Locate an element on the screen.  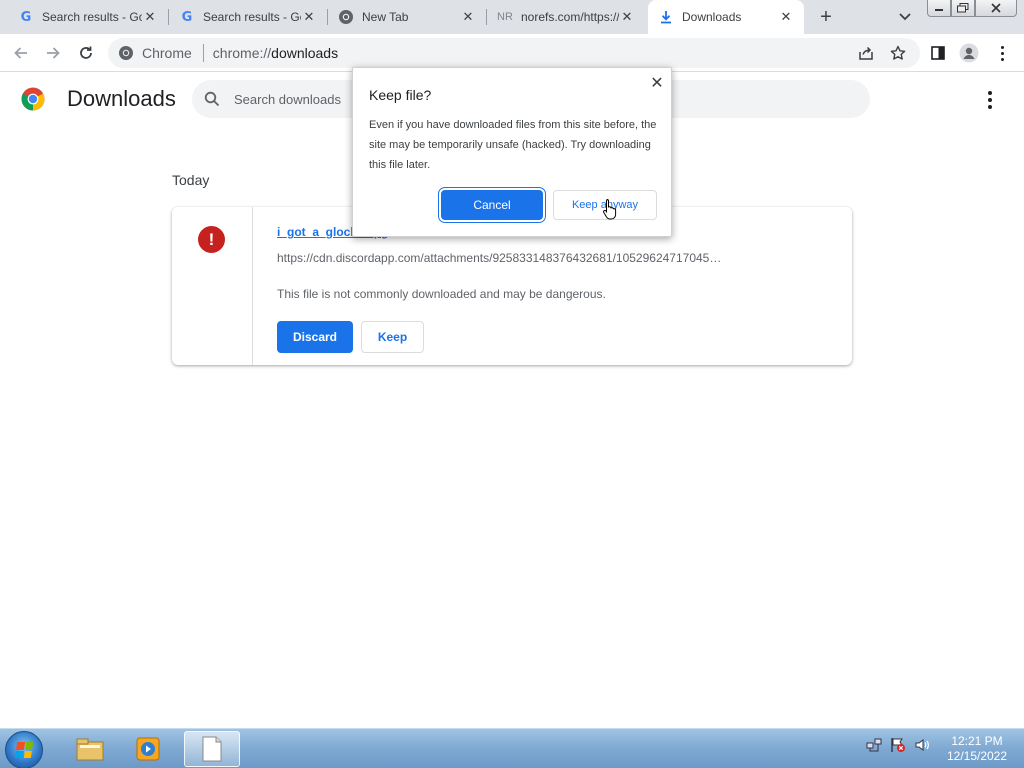
taskbar-clock: 12:21 PM 12/15/2022 is located at coordinates (977, 749).